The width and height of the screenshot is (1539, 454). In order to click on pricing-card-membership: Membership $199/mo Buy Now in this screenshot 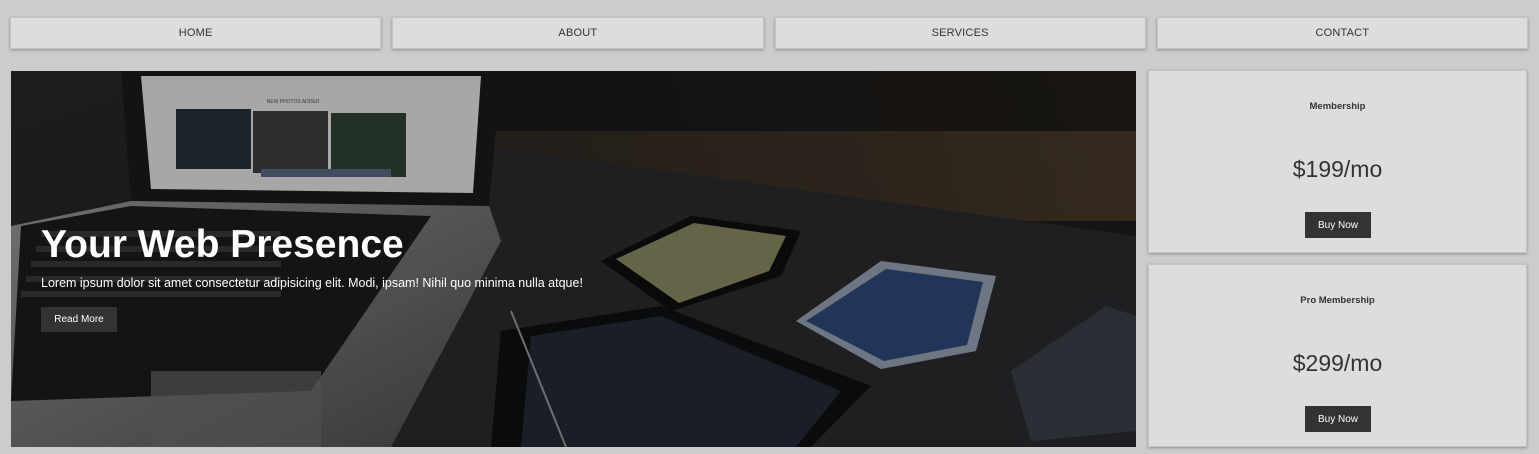, I will do `click(1337, 161)`.